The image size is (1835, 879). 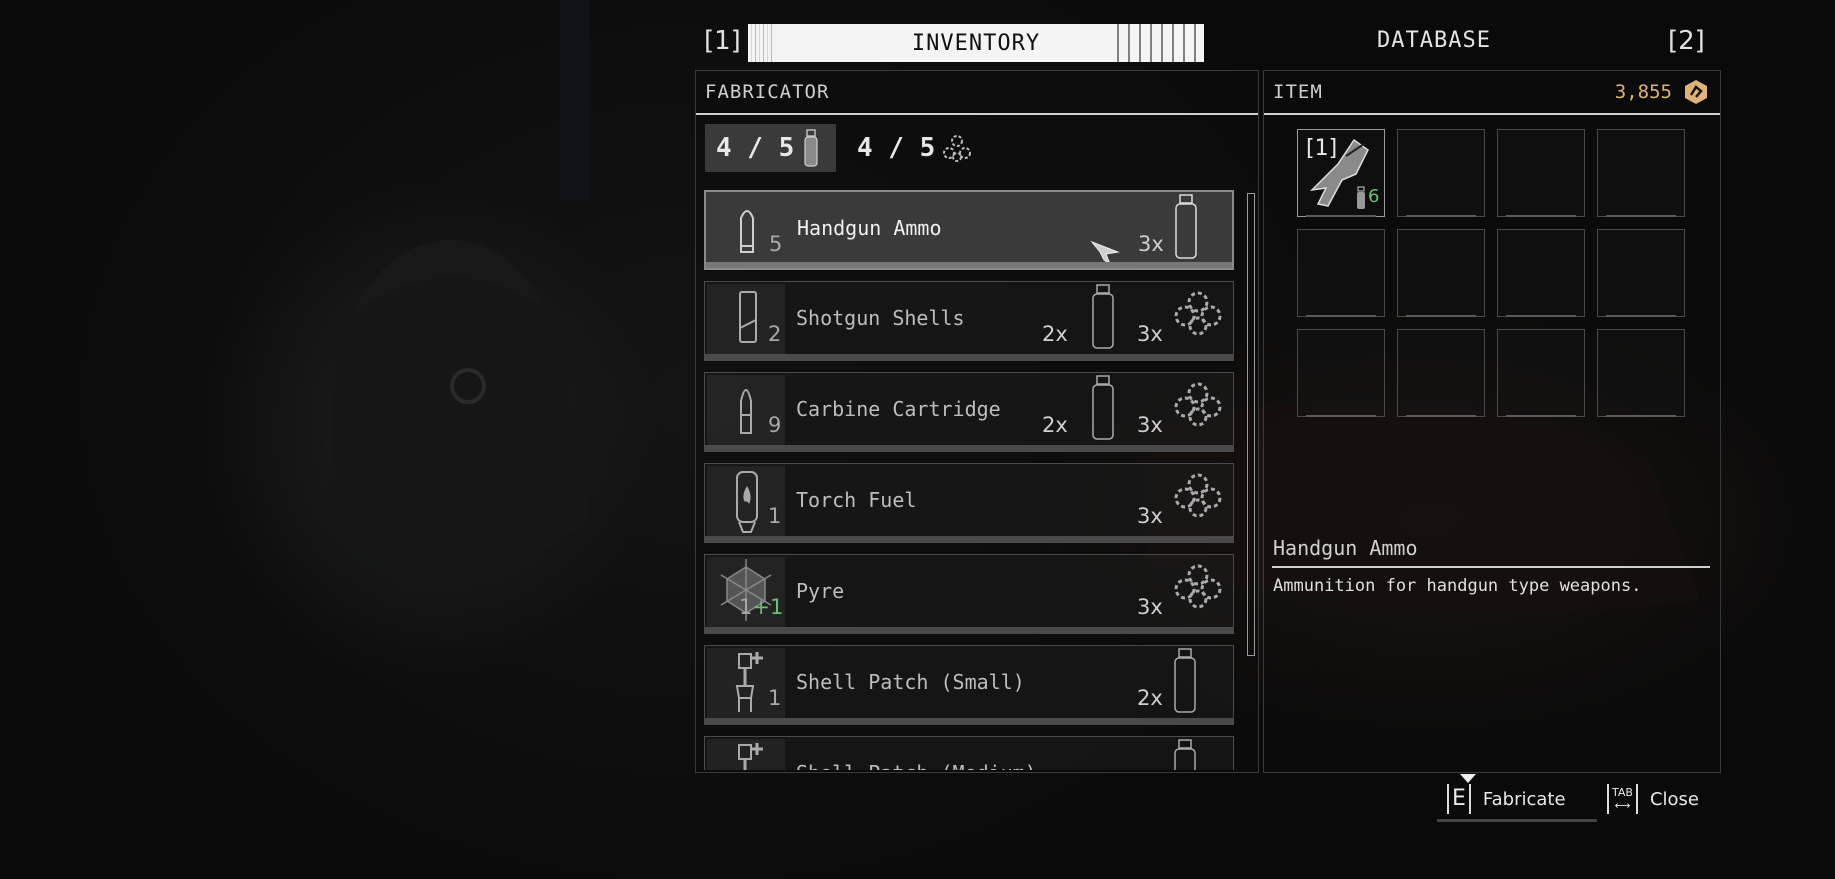 I want to click on cursor-pointer-icon, so click(x=1105, y=253).